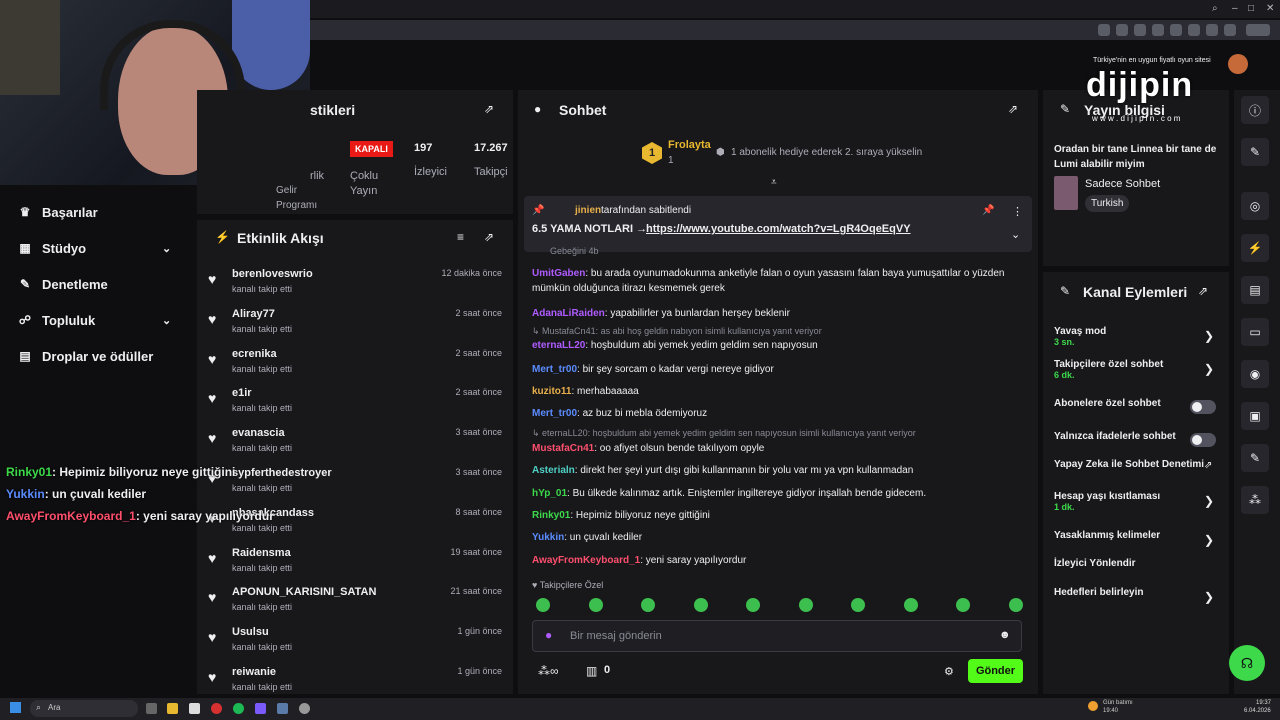  I want to click on channel-action-2: Takipçilere özel sohbet 6 dk., so click(1139, 369).